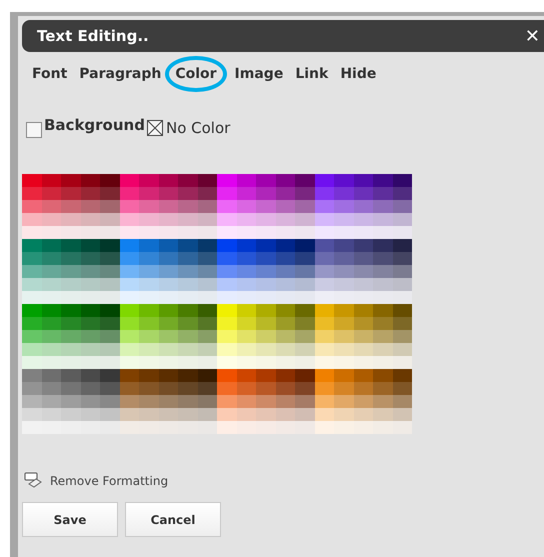  Describe the element at coordinates (94, 125) in the screenshot. I see `background-label: Background` at that location.